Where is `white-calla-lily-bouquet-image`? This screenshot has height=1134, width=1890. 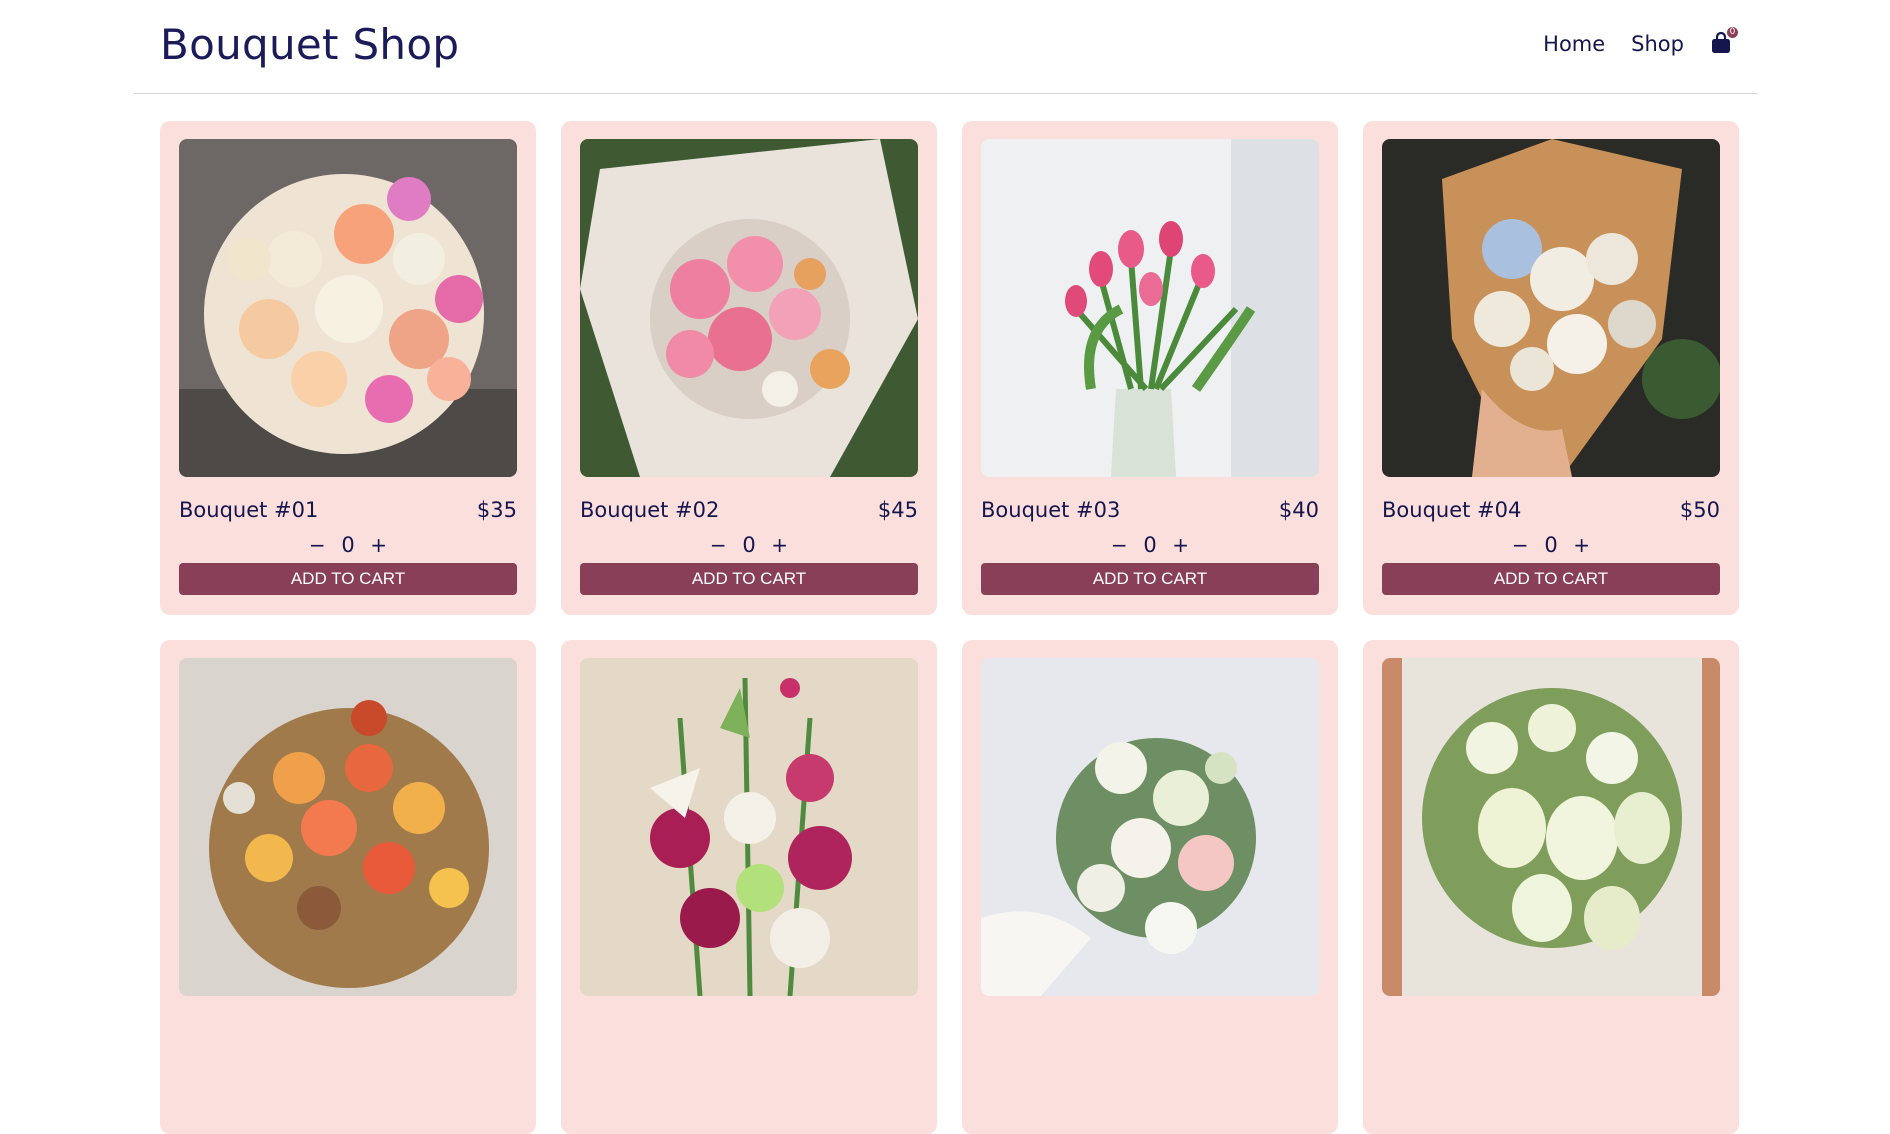
white-calla-lily-bouquet-image is located at coordinates (1551, 827).